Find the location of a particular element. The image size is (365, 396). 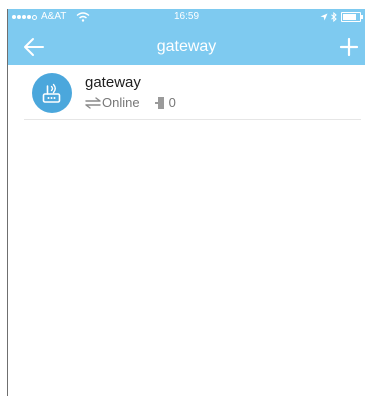

page-title: gateway is located at coordinates (186, 46).